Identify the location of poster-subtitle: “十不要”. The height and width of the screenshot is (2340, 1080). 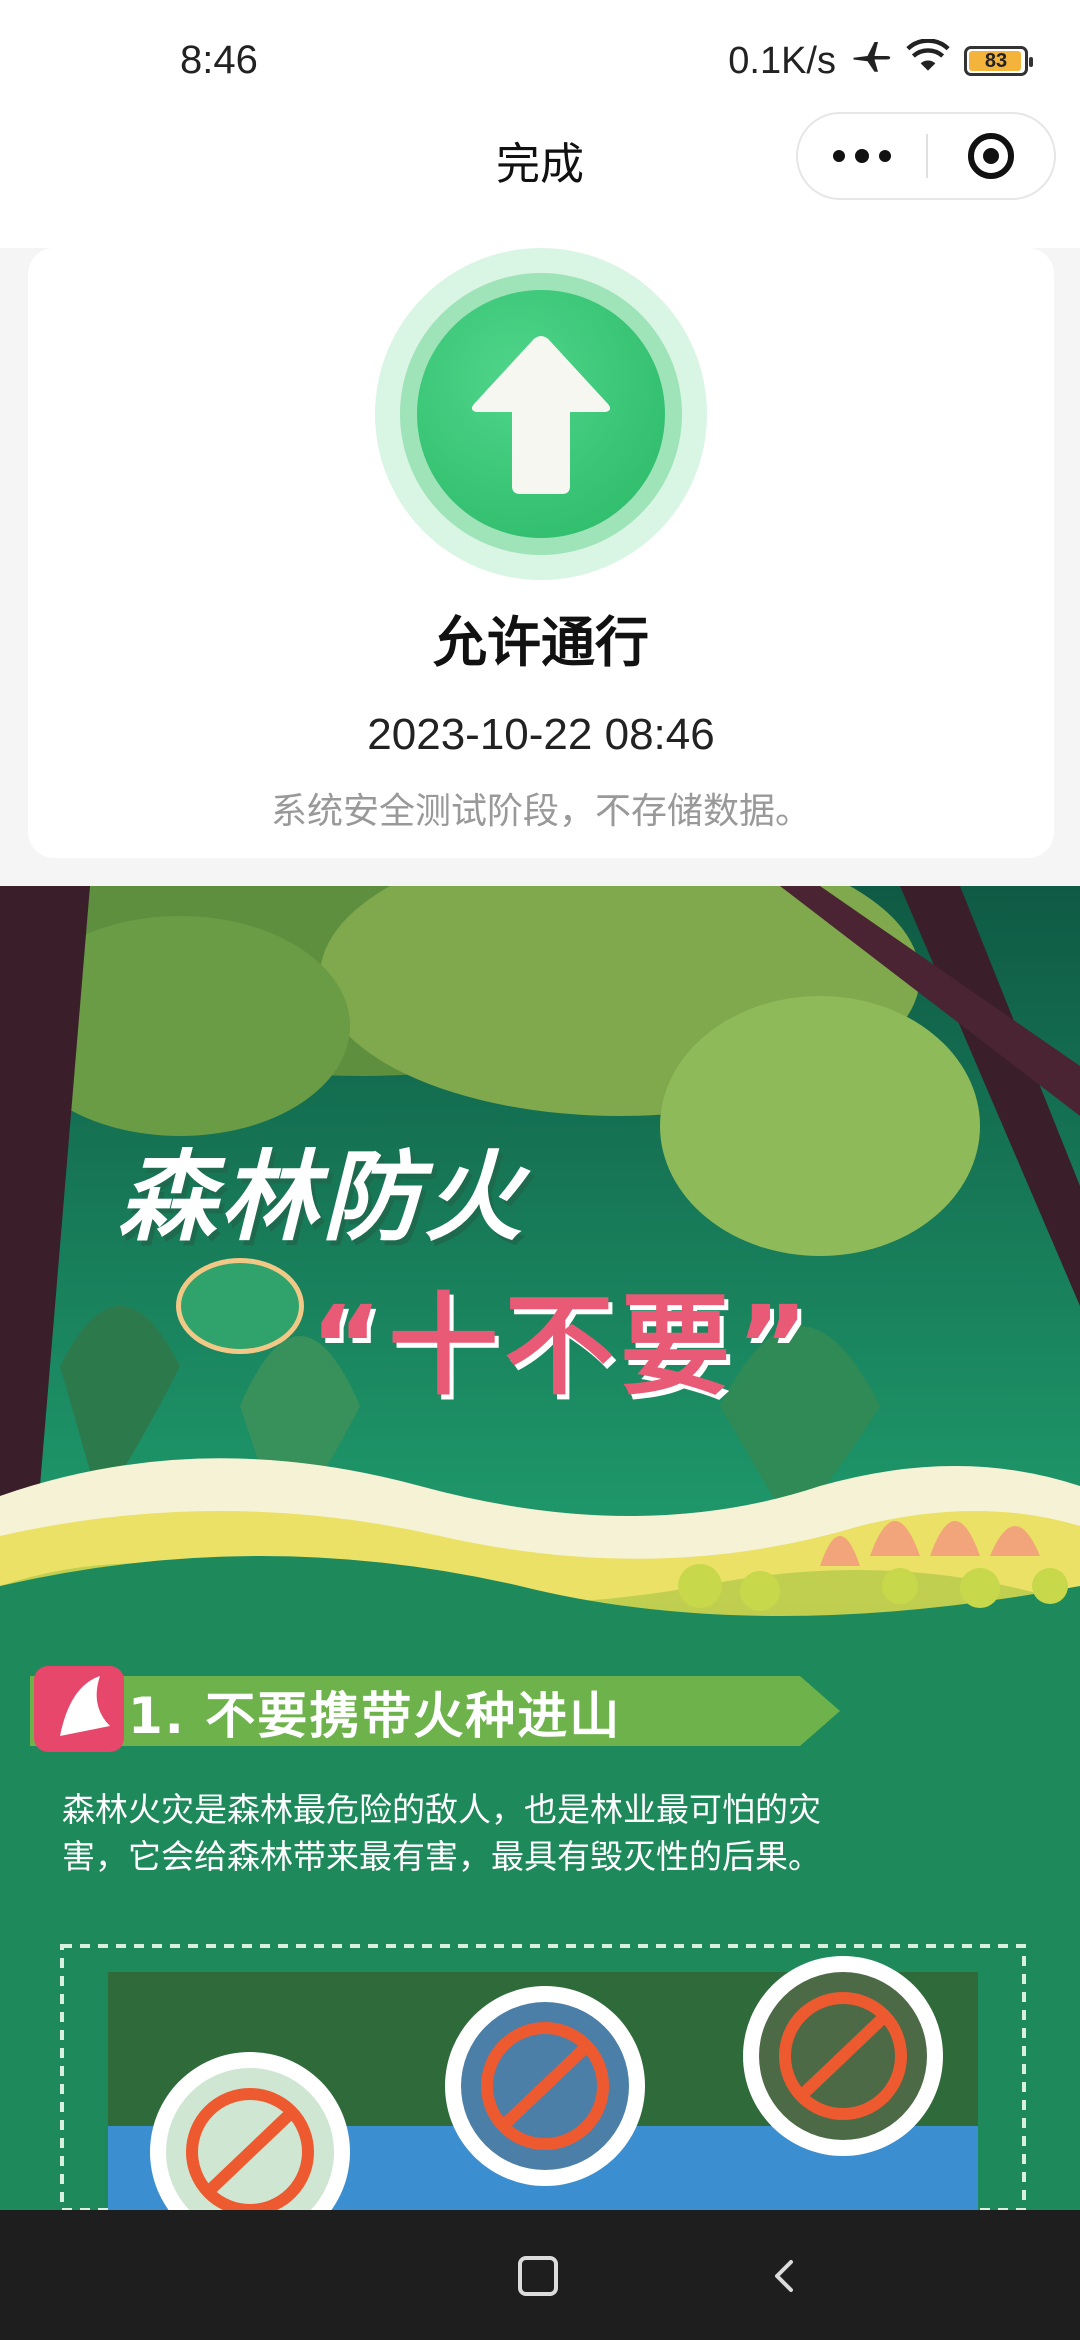
(562, 1346).